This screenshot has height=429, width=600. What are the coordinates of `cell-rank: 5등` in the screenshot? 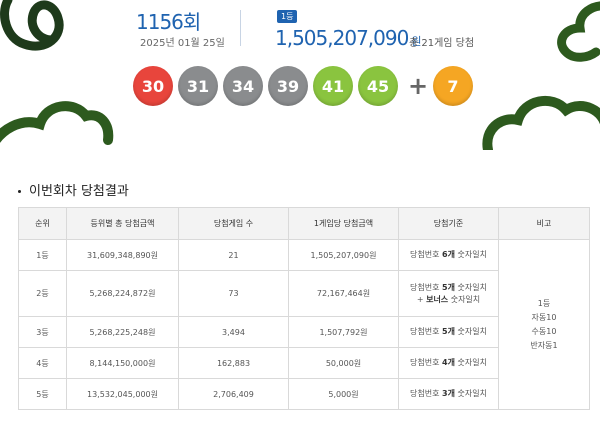 It's located at (42, 394).